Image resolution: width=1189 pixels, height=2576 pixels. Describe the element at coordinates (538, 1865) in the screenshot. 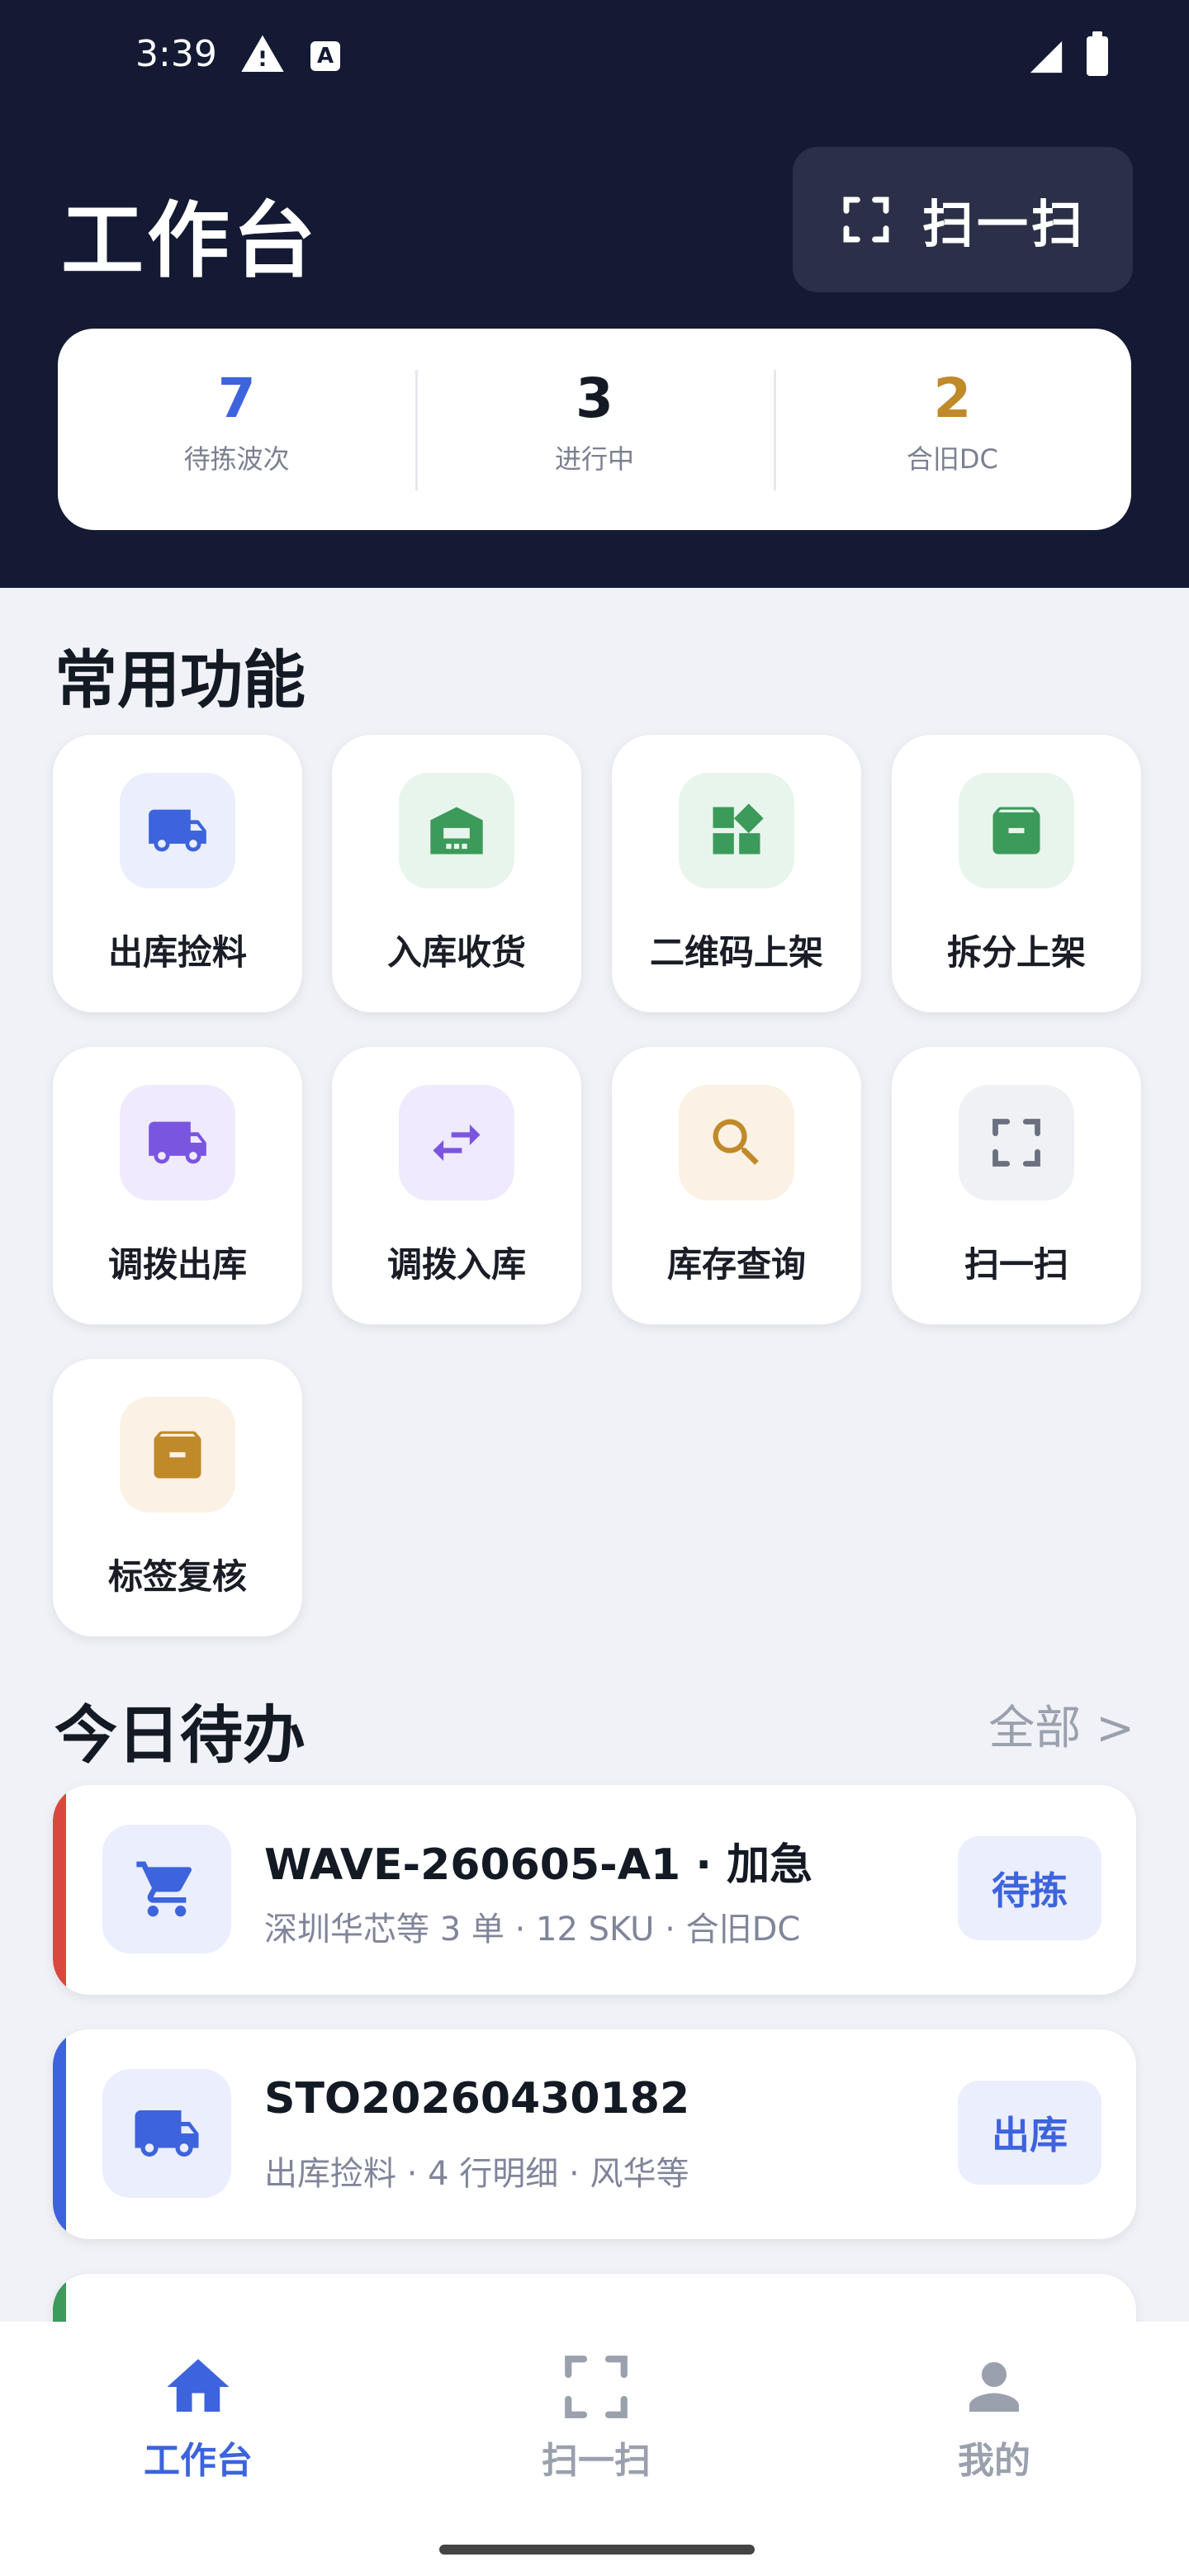

I see `todo-title: WAVE-260605-A1 · 加急` at that location.